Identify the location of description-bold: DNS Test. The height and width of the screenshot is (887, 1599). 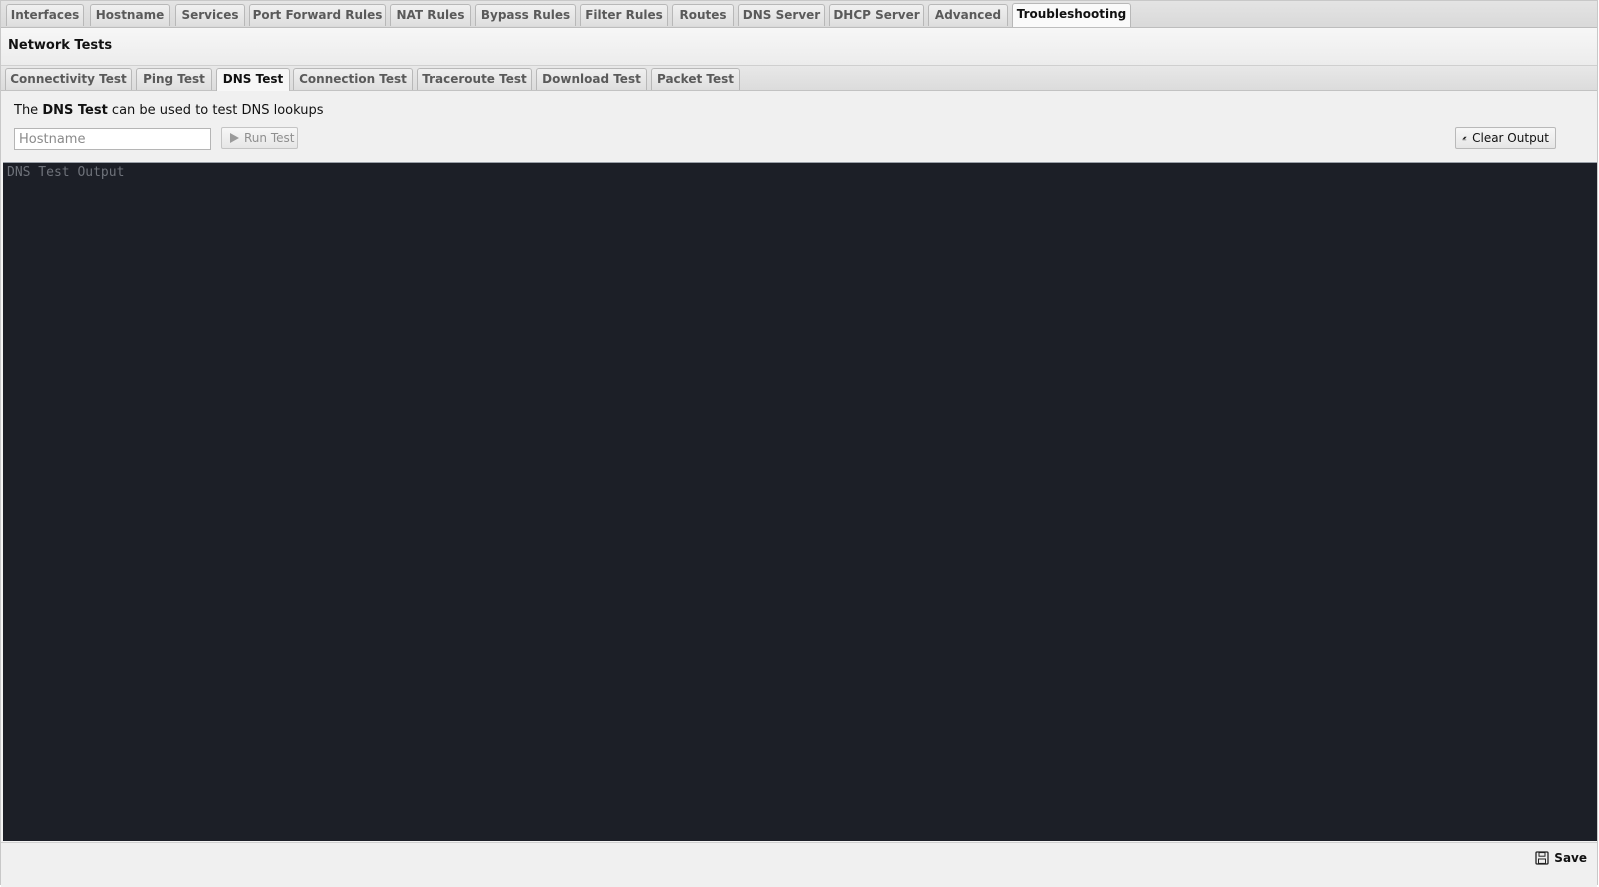
(75, 110).